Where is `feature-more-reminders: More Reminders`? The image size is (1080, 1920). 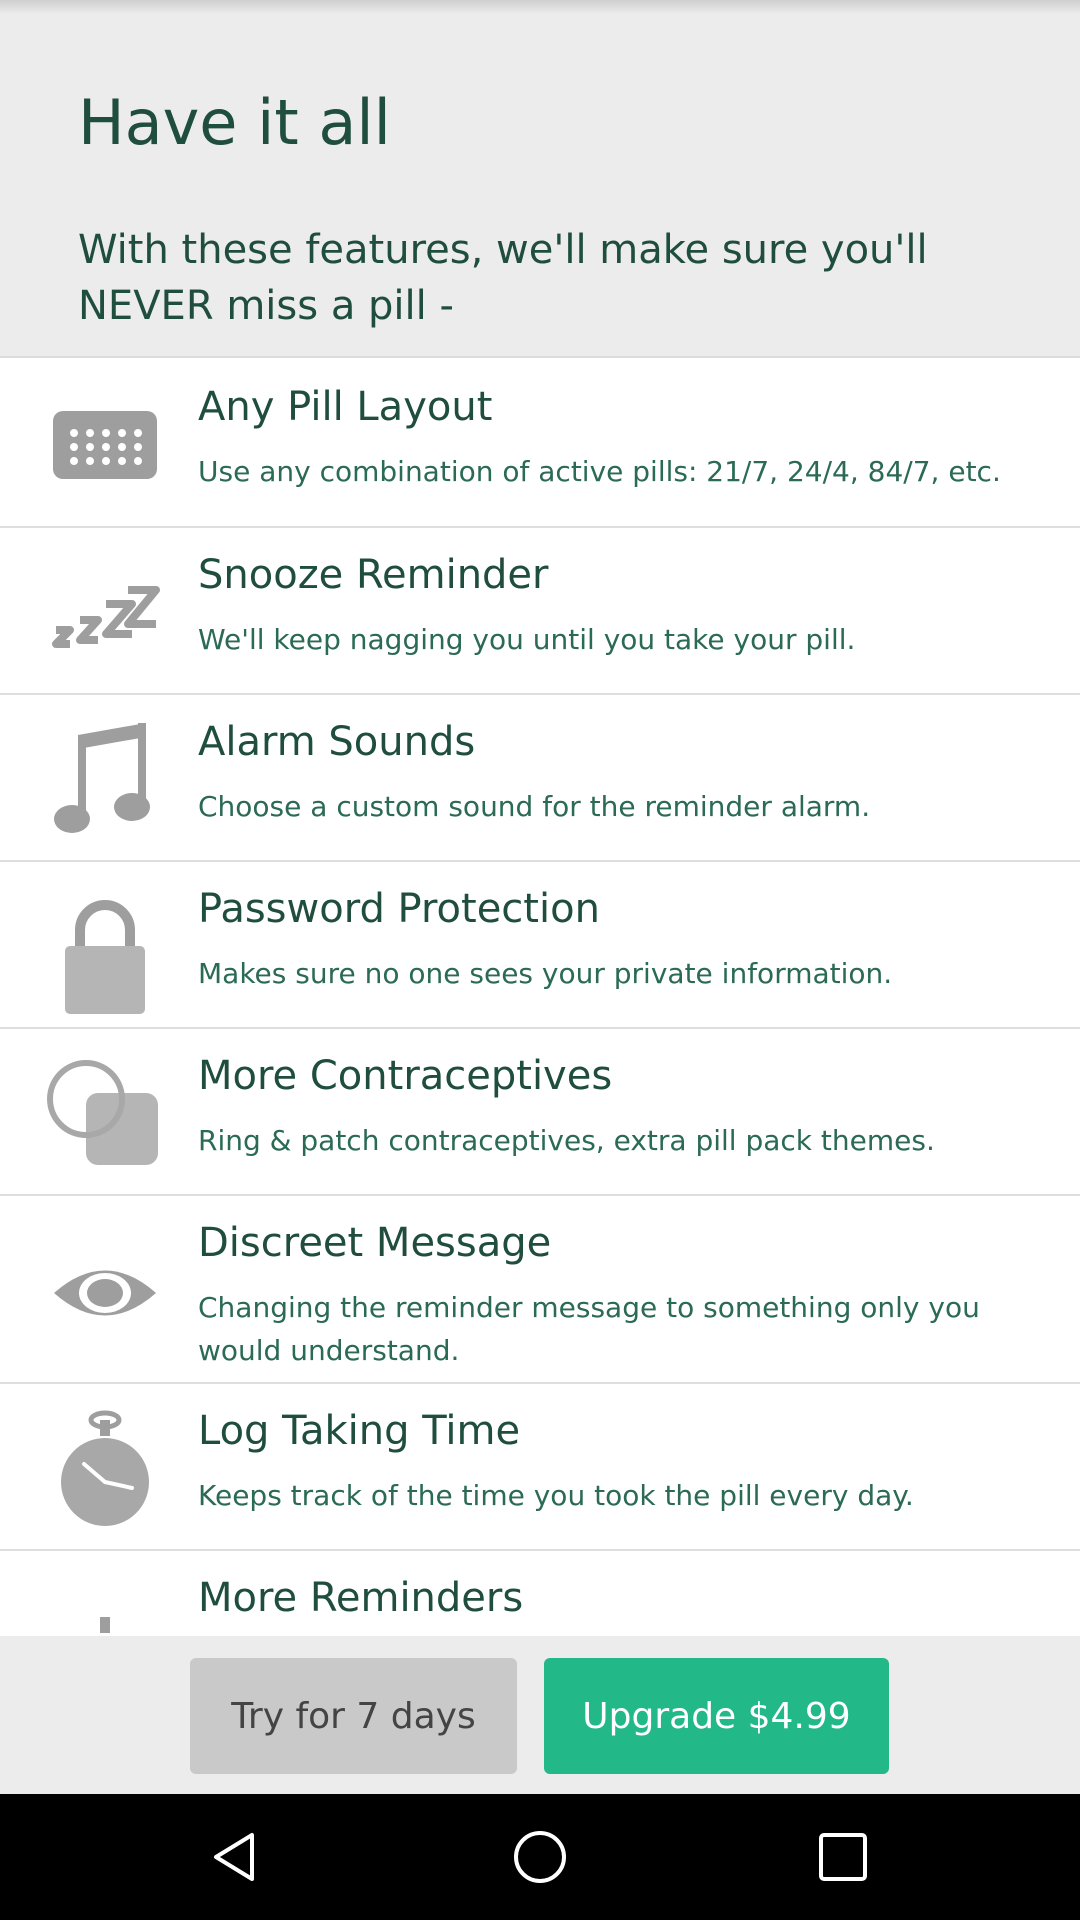
feature-more-reminders: More Reminders is located at coordinates (540, 1593).